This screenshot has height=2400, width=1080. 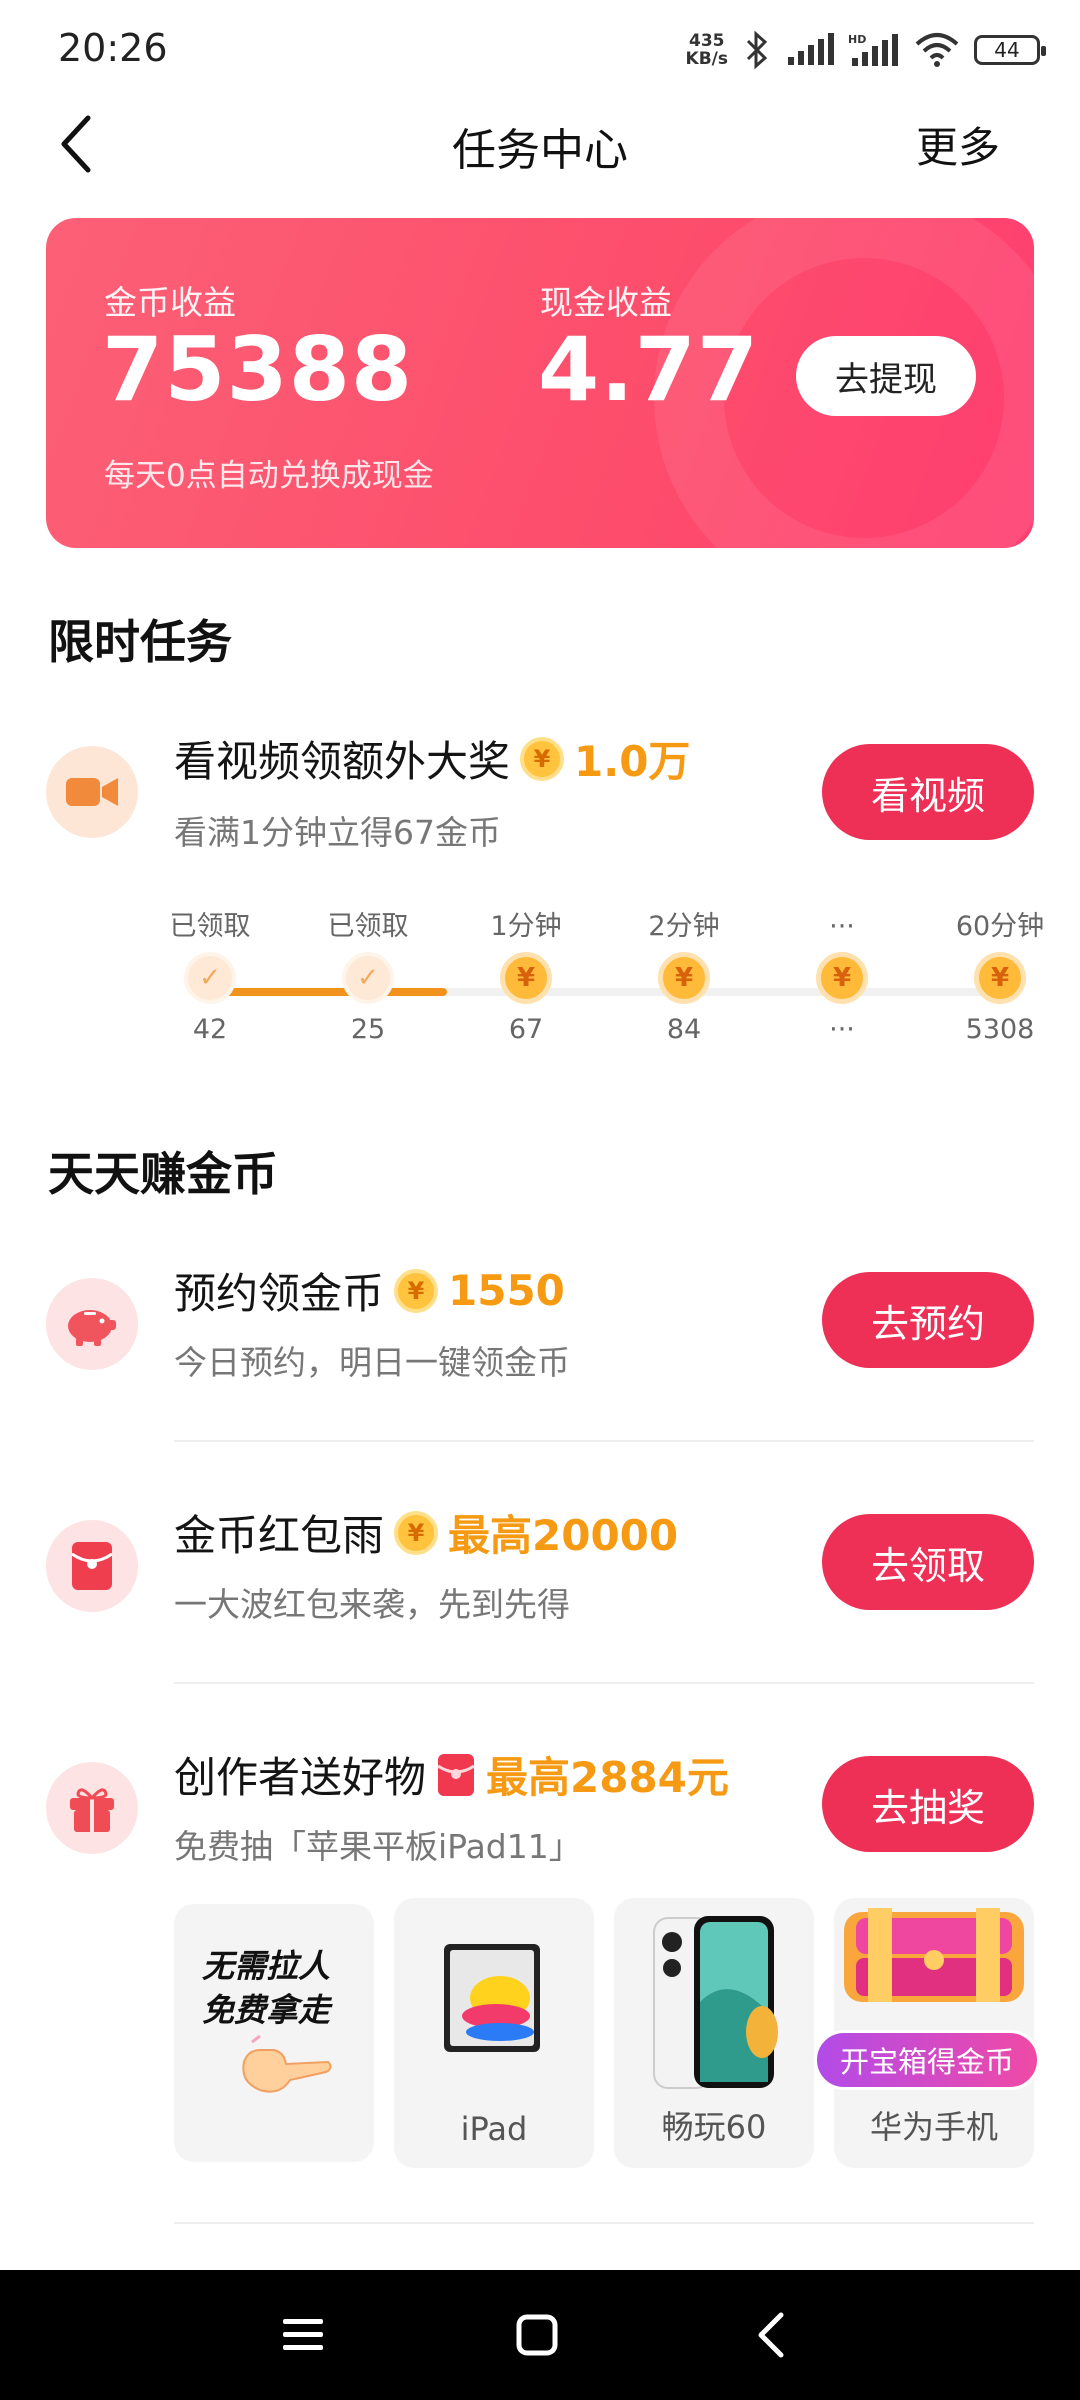 I want to click on coin-earnings-value: 75388, so click(x=258, y=369).